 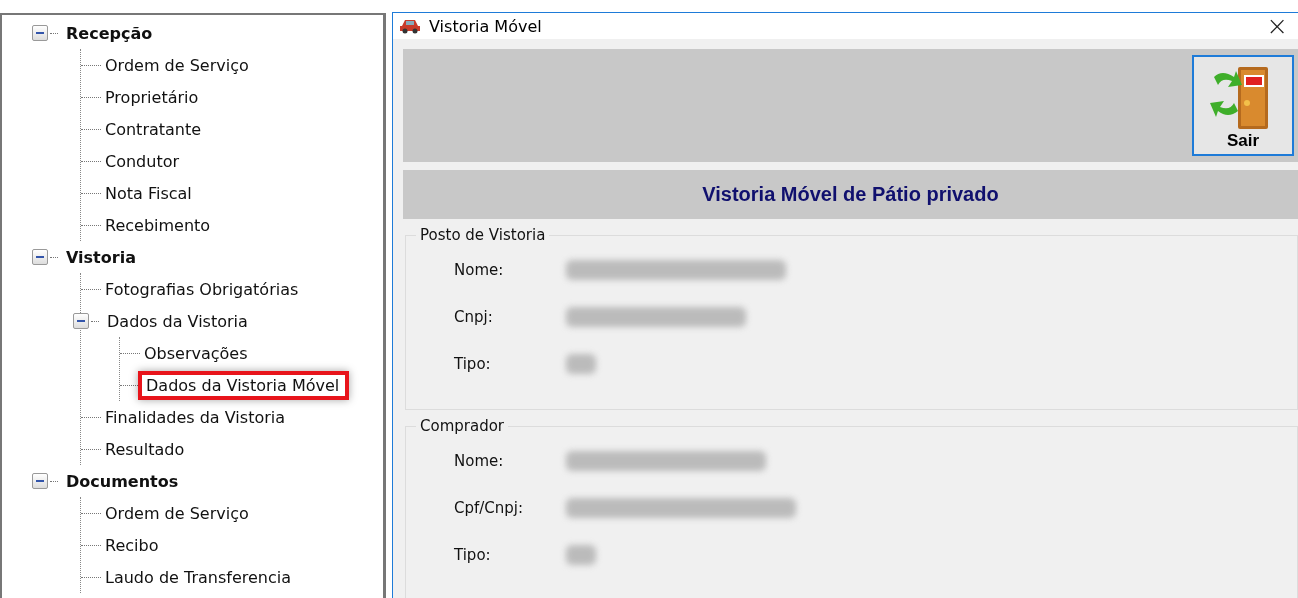 I want to click on tree-item: Laudo de Transferencia, so click(x=198, y=577).